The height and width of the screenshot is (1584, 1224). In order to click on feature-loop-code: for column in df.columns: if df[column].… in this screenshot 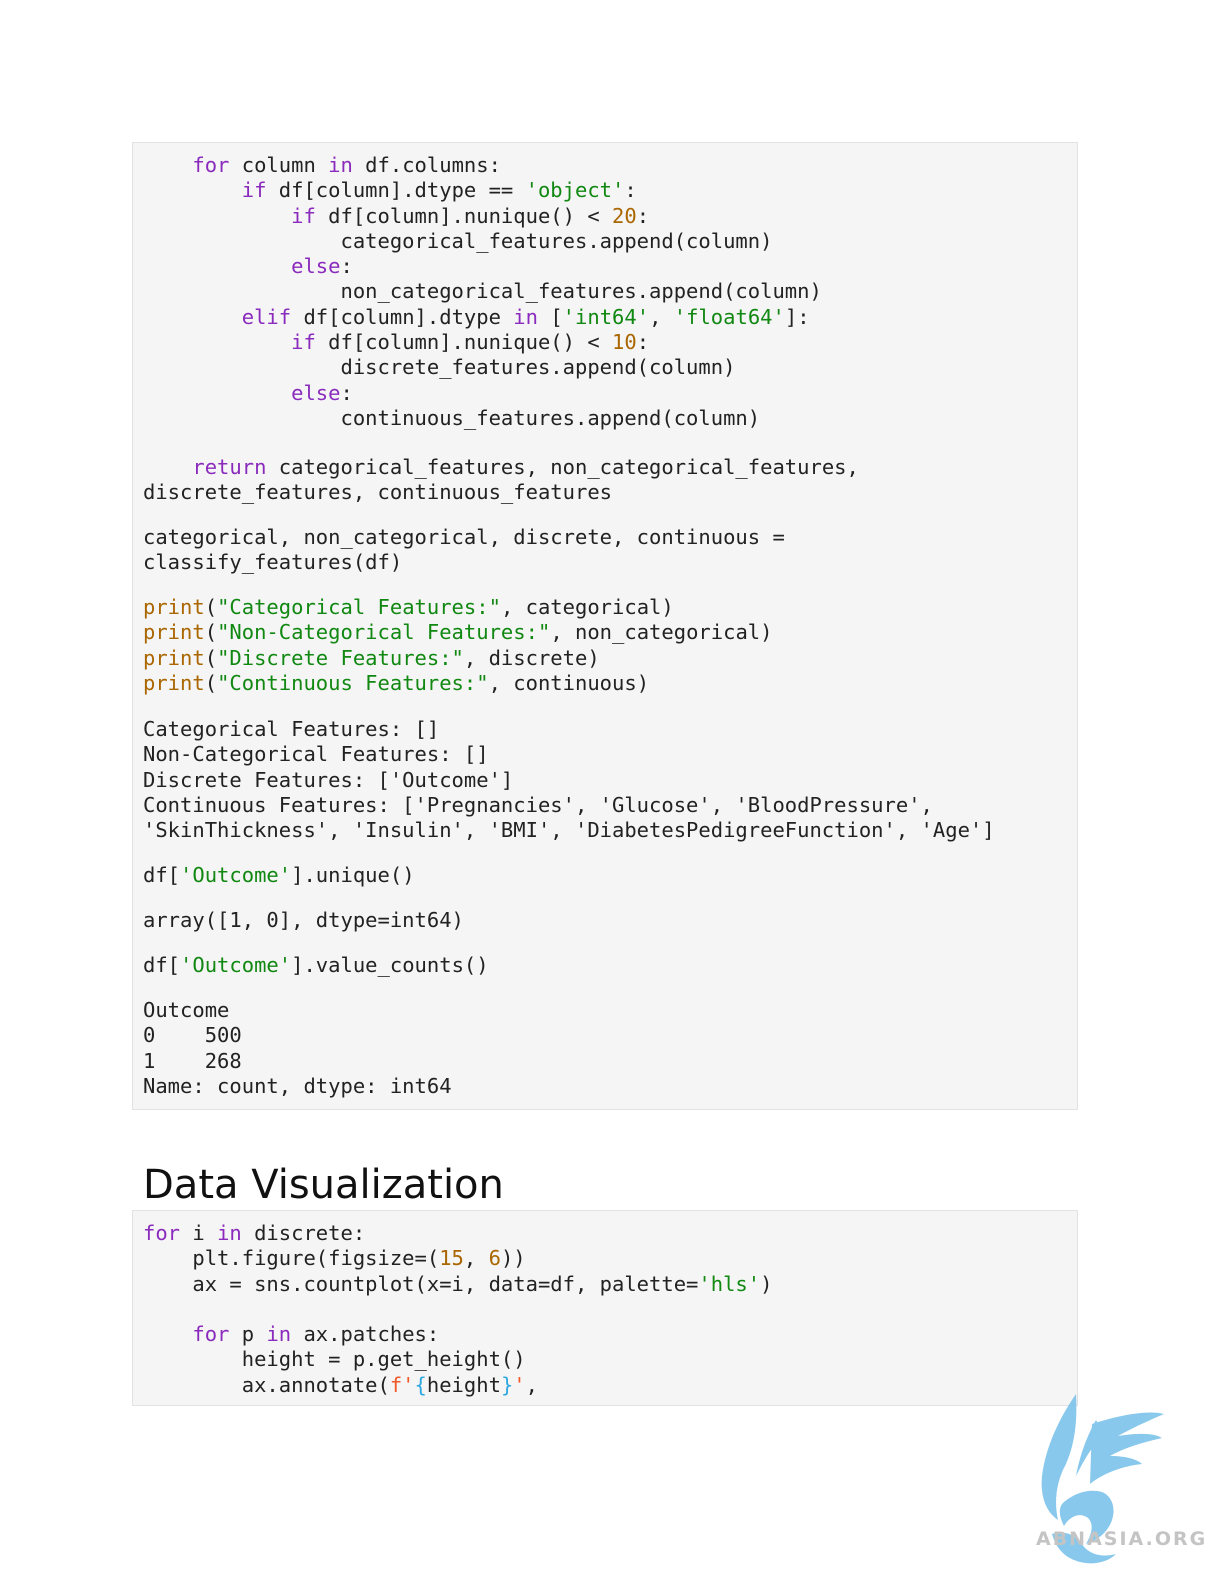, I will do `click(482, 291)`.